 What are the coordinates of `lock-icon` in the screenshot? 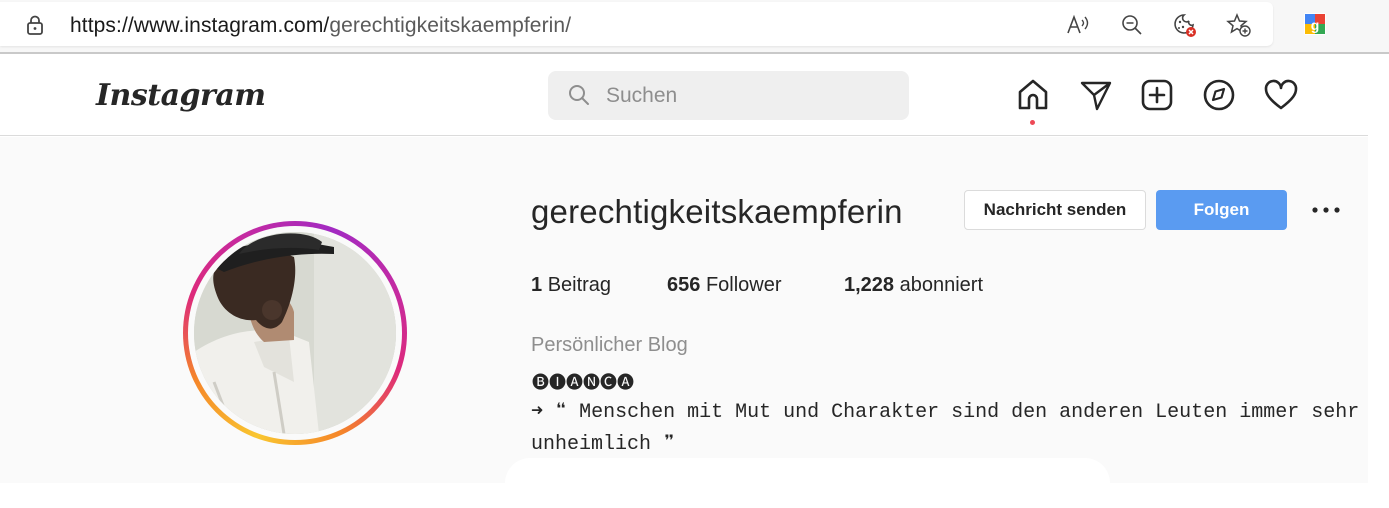 It's located at (35, 25).